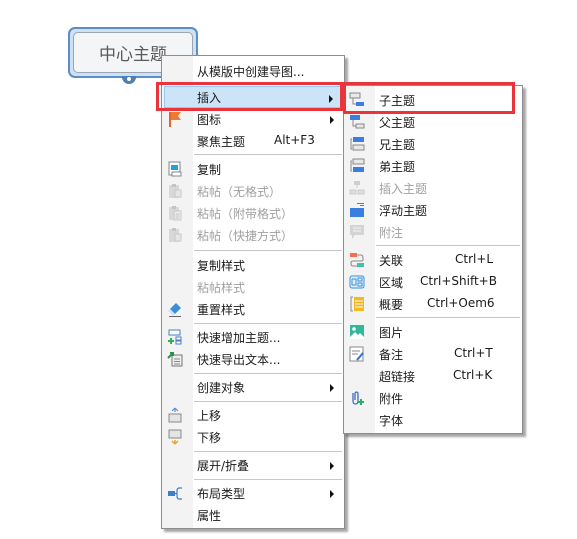  Describe the element at coordinates (175, 309) in the screenshot. I see `eraser-icon` at that location.